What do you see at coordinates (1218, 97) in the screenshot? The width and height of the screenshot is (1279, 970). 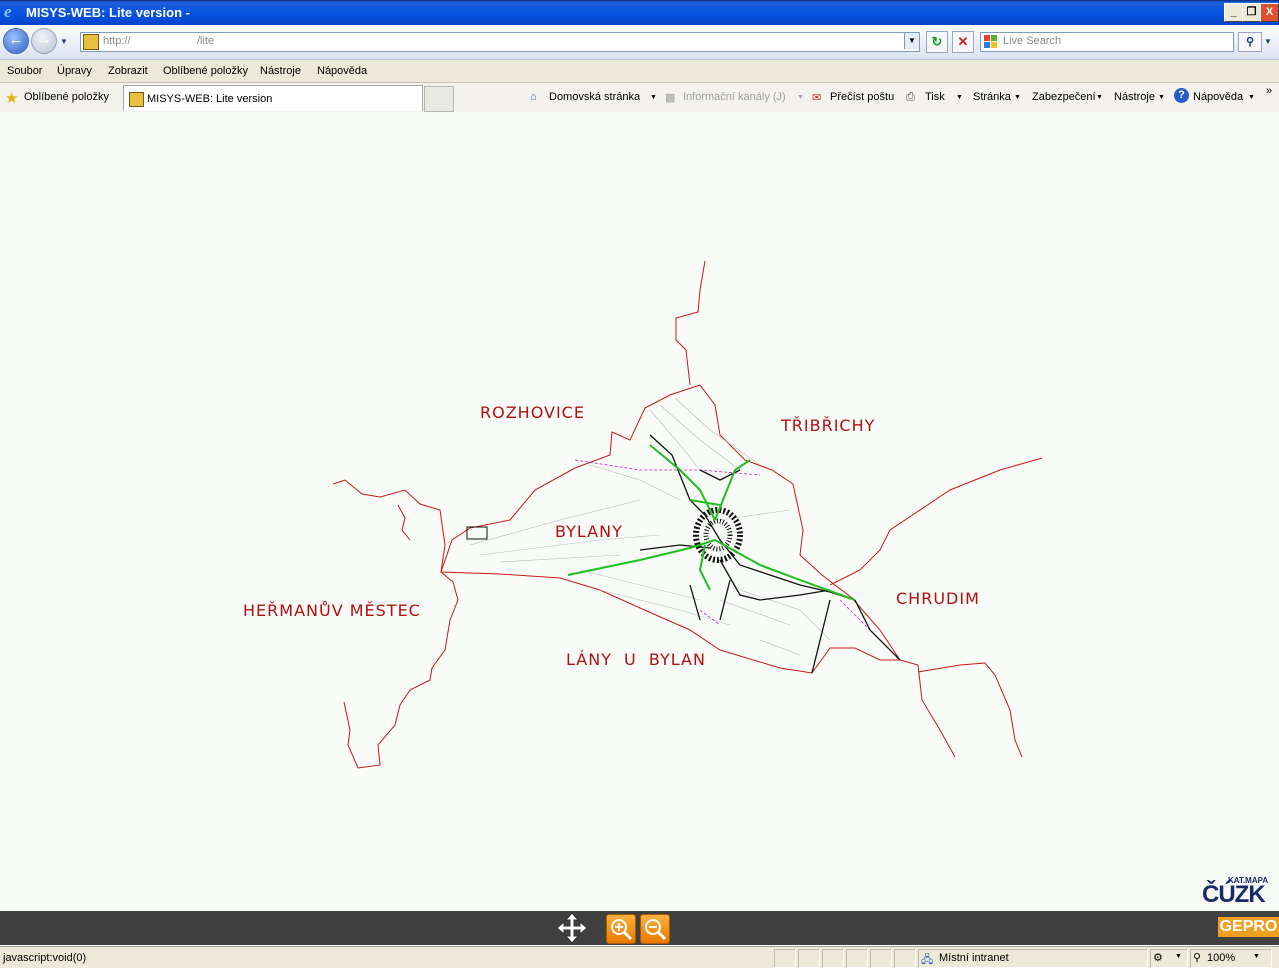 I see `help-menu-button: Nápověda` at bounding box center [1218, 97].